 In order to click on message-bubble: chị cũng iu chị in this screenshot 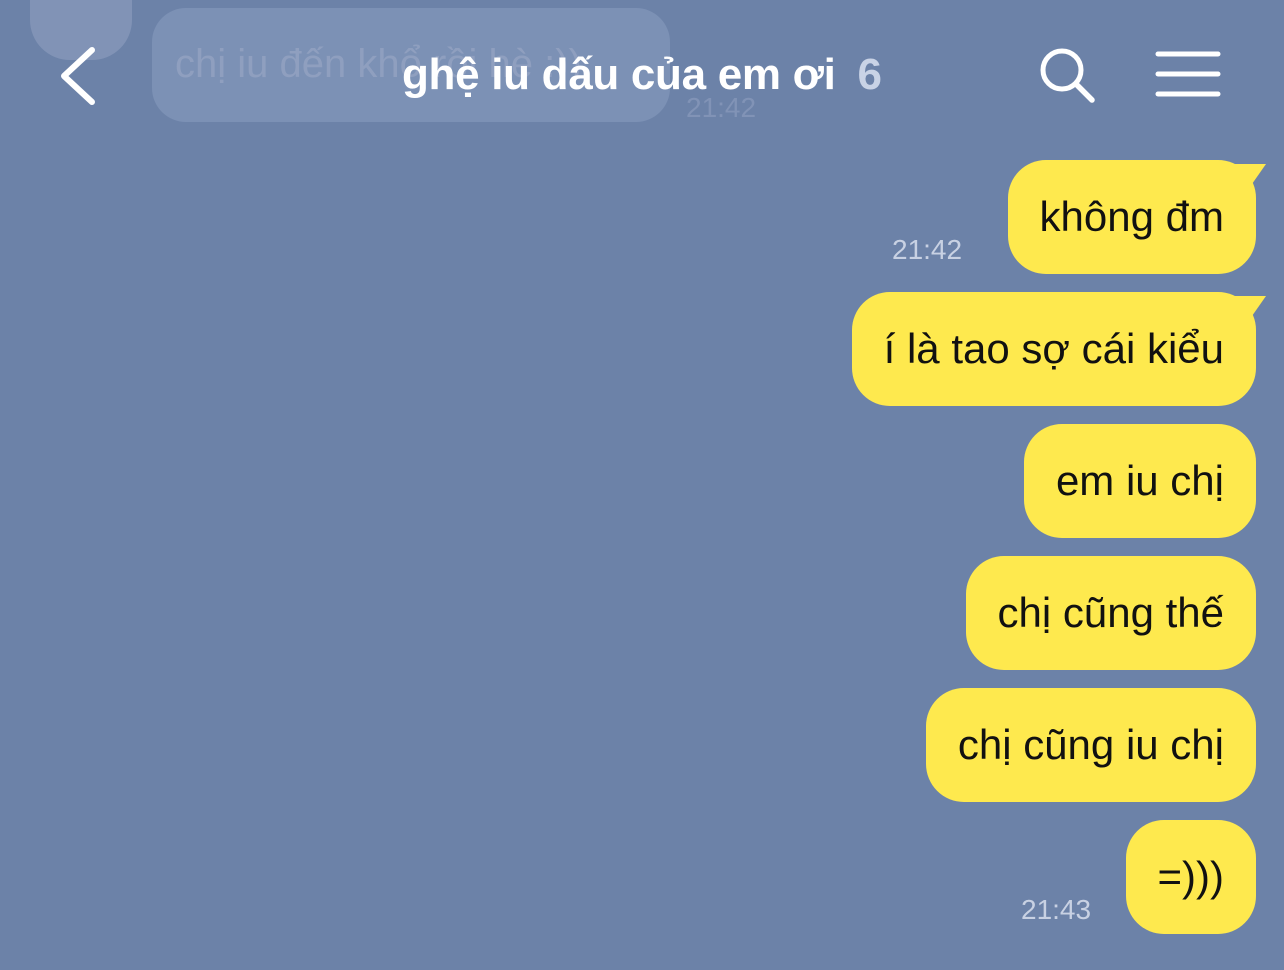, I will do `click(1090, 745)`.